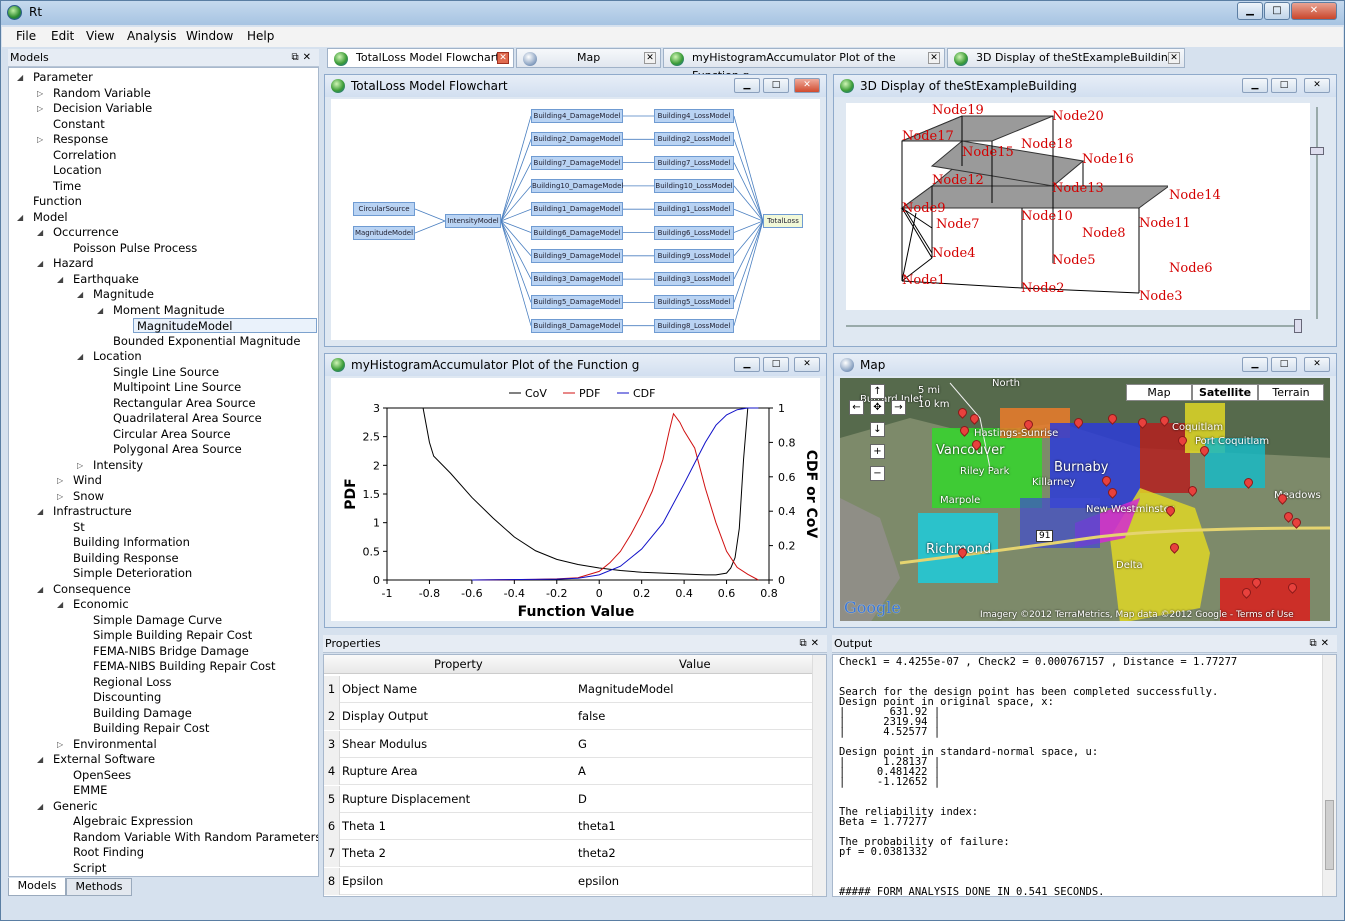 This screenshot has height=921, width=1345. What do you see at coordinates (166, 372) in the screenshot?
I see `tree-item: Single Line Source` at bounding box center [166, 372].